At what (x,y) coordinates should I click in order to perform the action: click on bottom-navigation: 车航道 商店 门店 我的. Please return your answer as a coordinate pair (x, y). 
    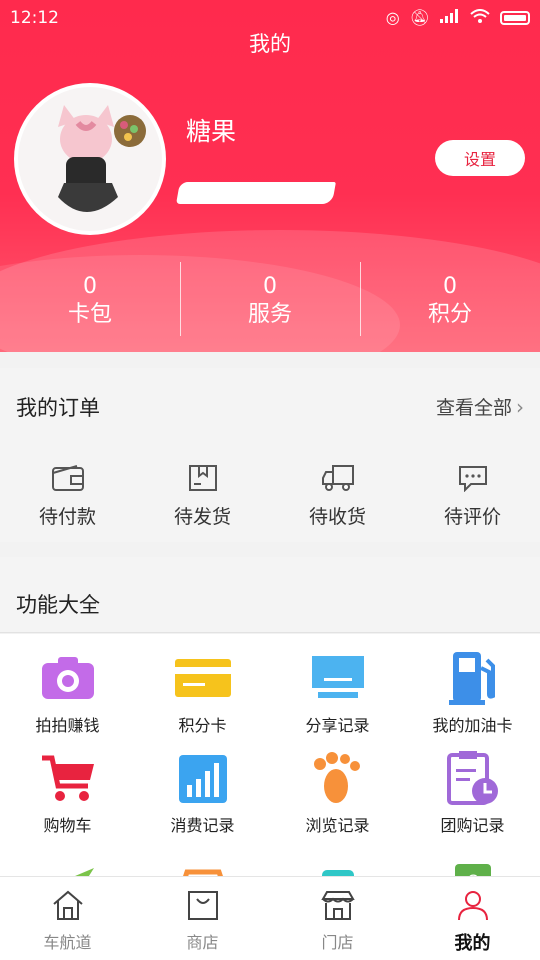
    Looking at the image, I should click on (270, 918).